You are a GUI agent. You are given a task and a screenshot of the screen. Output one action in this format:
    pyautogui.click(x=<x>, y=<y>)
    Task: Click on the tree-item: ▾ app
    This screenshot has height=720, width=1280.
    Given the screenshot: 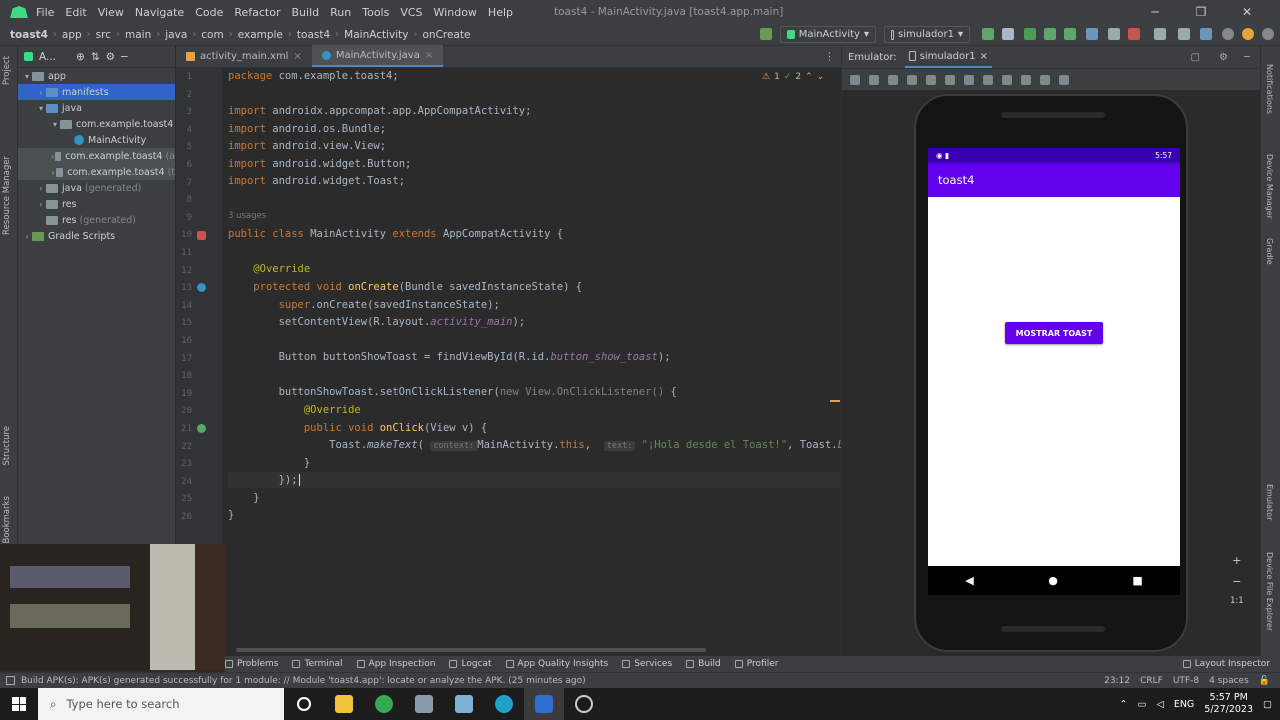 What is the action you would take?
    pyautogui.click(x=96, y=76)
    